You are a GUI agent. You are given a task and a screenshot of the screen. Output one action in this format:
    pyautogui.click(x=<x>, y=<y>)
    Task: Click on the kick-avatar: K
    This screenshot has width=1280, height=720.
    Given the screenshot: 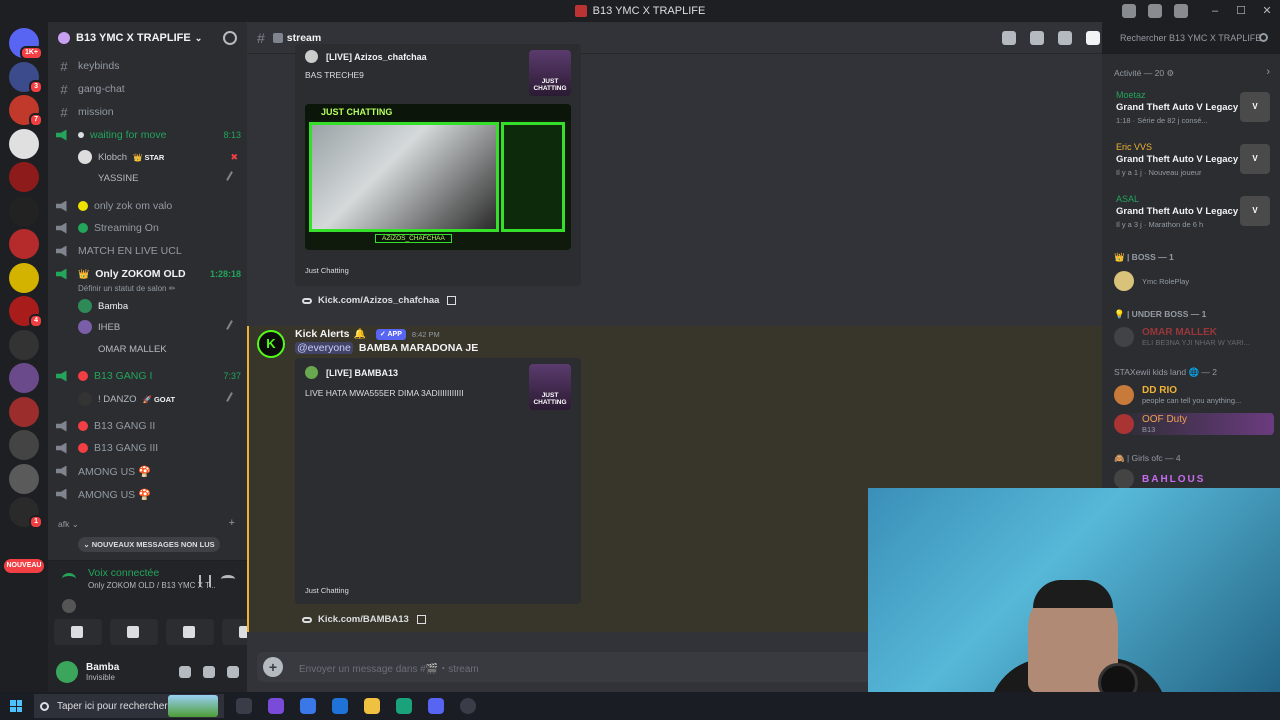 What is the action you would take?
    pyautogui.click(x=271, y=344)
    